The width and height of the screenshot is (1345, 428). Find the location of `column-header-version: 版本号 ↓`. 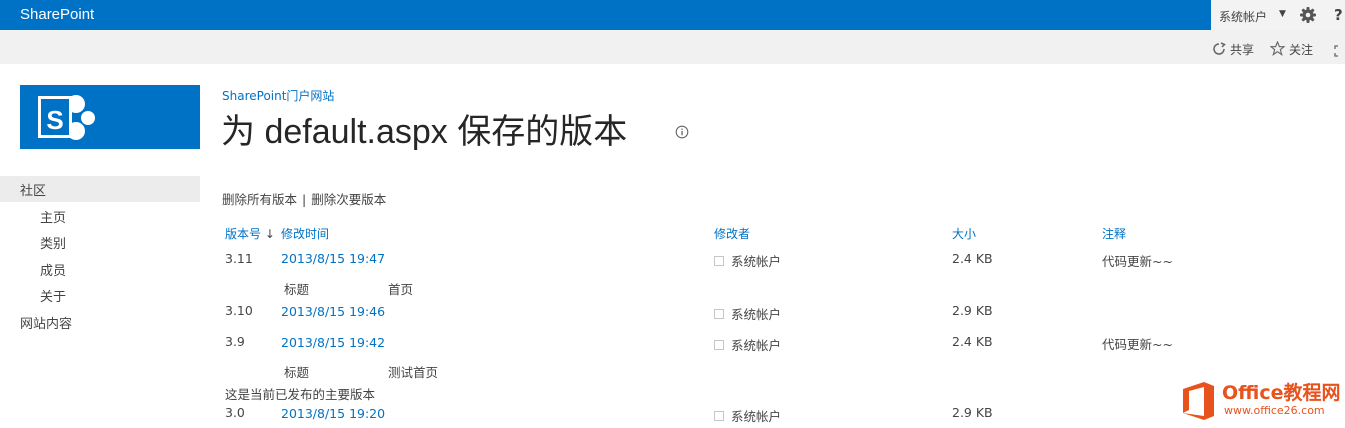

column-header-version: 版本号 ↓ is located at coordinates (250, 233).